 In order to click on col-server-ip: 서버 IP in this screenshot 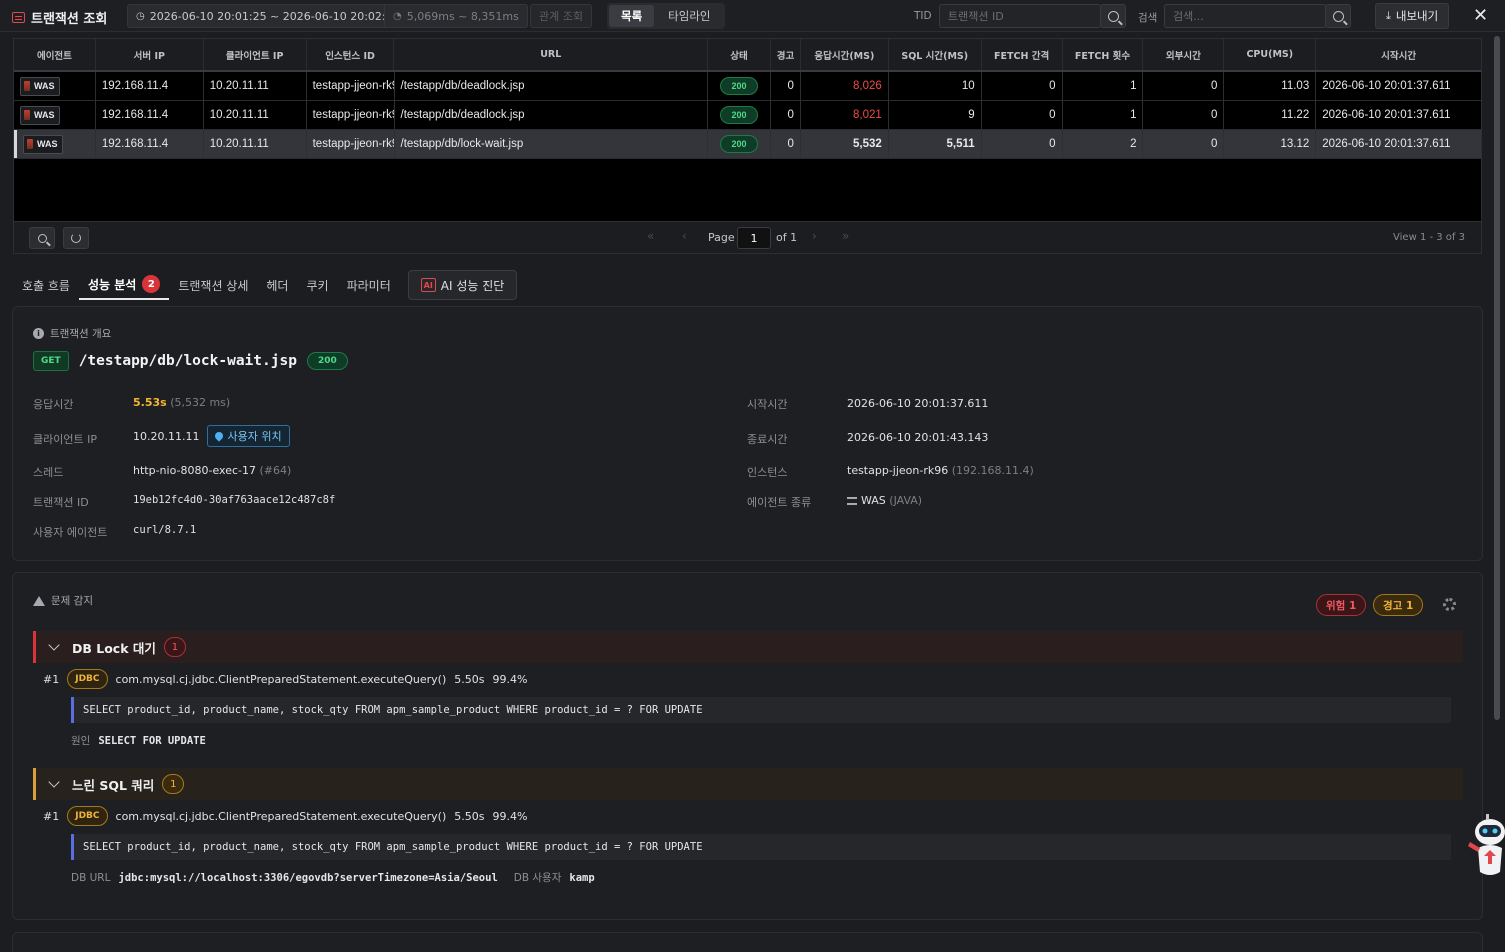, I will do `click(150, 54)`.